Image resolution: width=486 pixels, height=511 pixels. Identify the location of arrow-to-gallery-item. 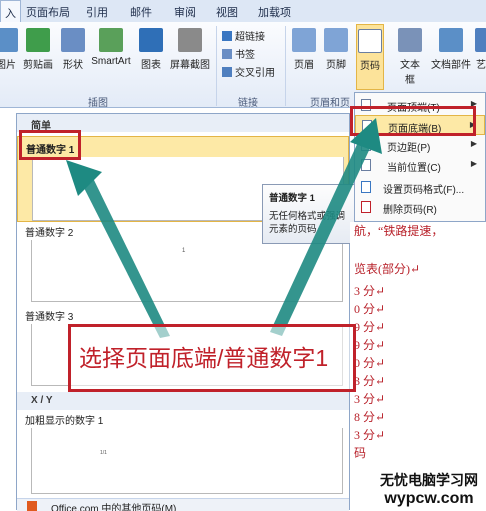
(118, 249).